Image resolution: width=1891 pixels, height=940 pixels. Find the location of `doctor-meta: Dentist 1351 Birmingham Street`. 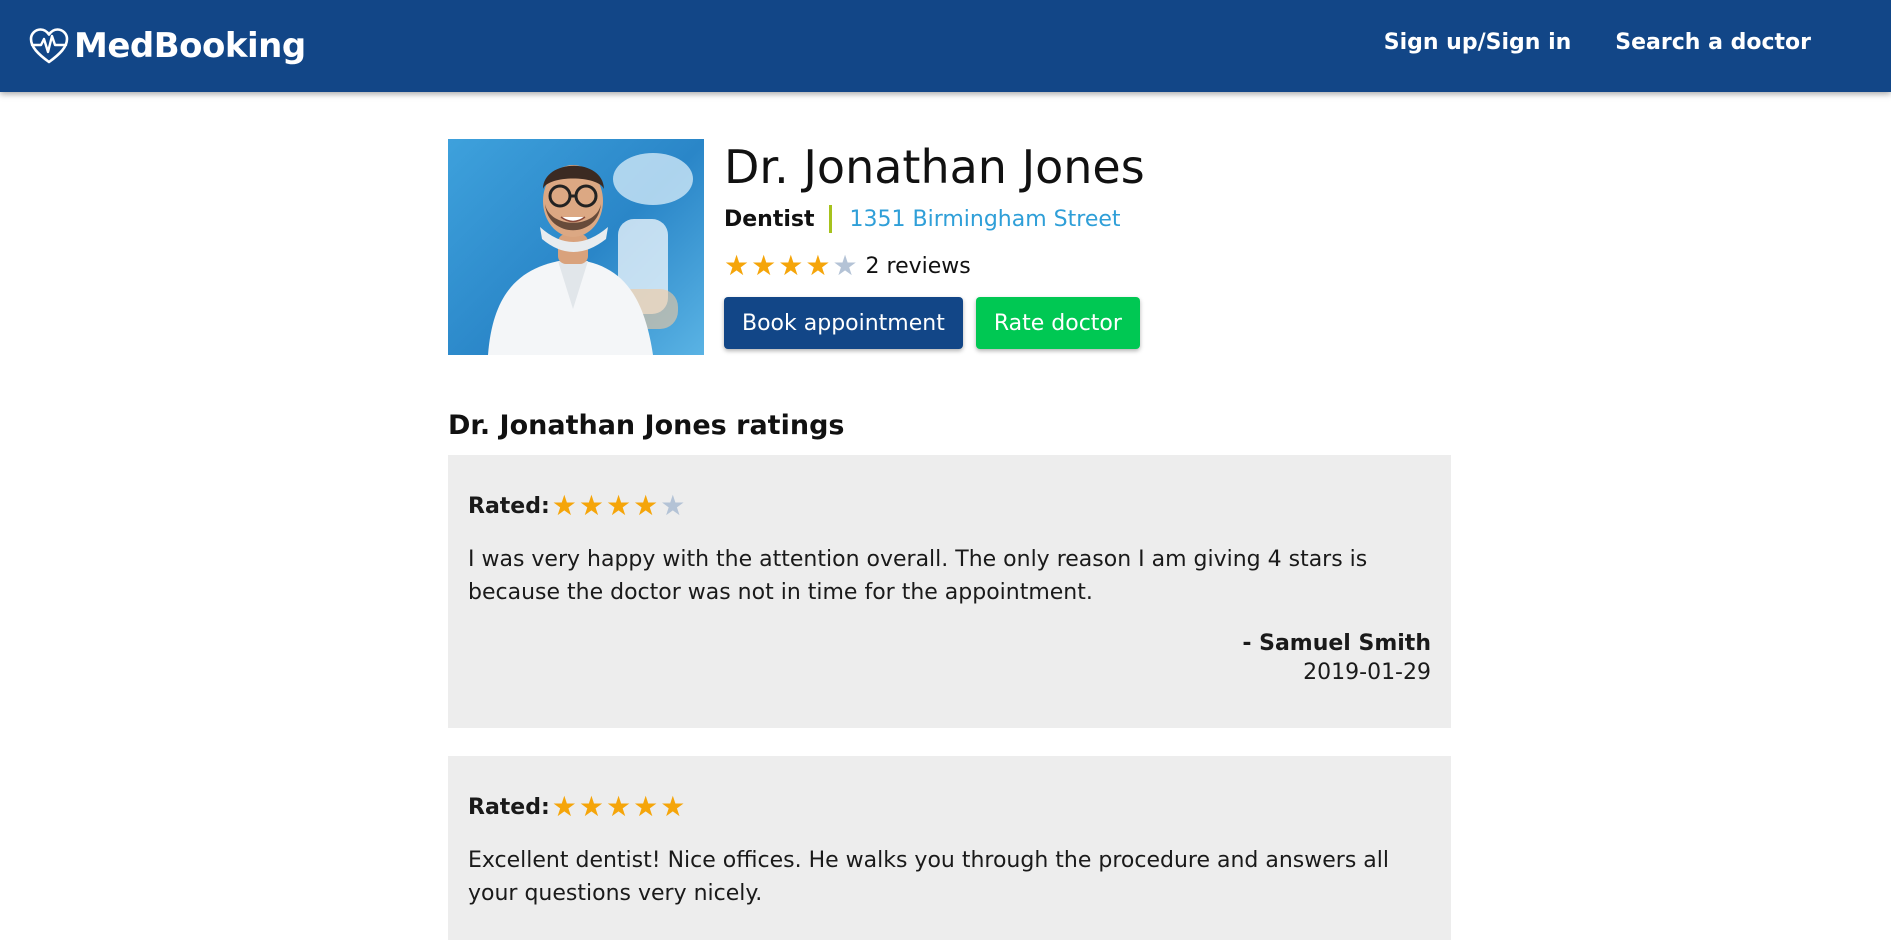

doctor-meta: Dentist 1351 Birmingham Street is located at coordinates (934, 219).